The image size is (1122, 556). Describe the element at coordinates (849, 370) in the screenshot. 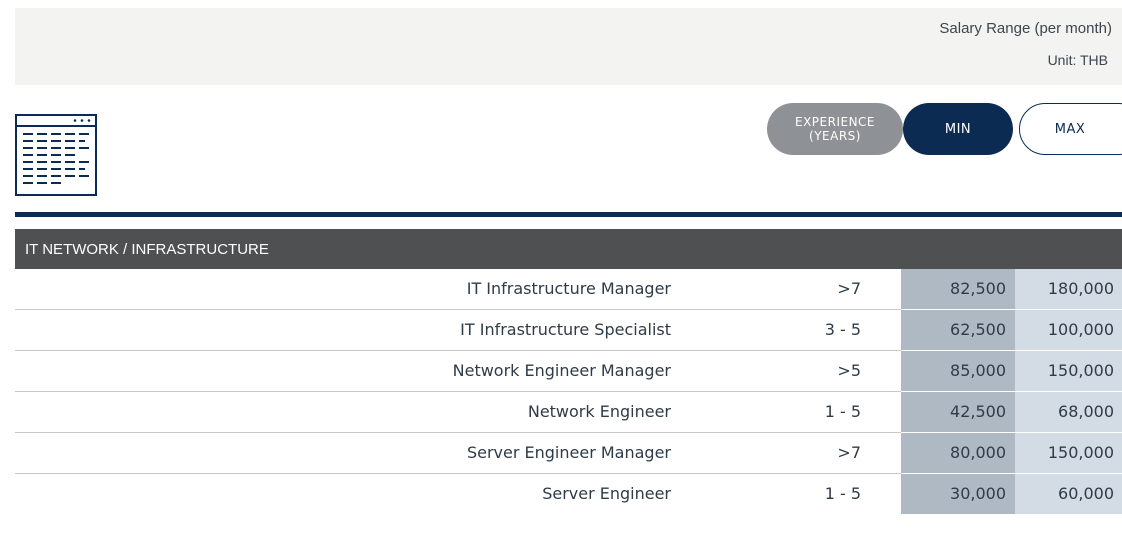

I see `experience-years: >5` at that location.